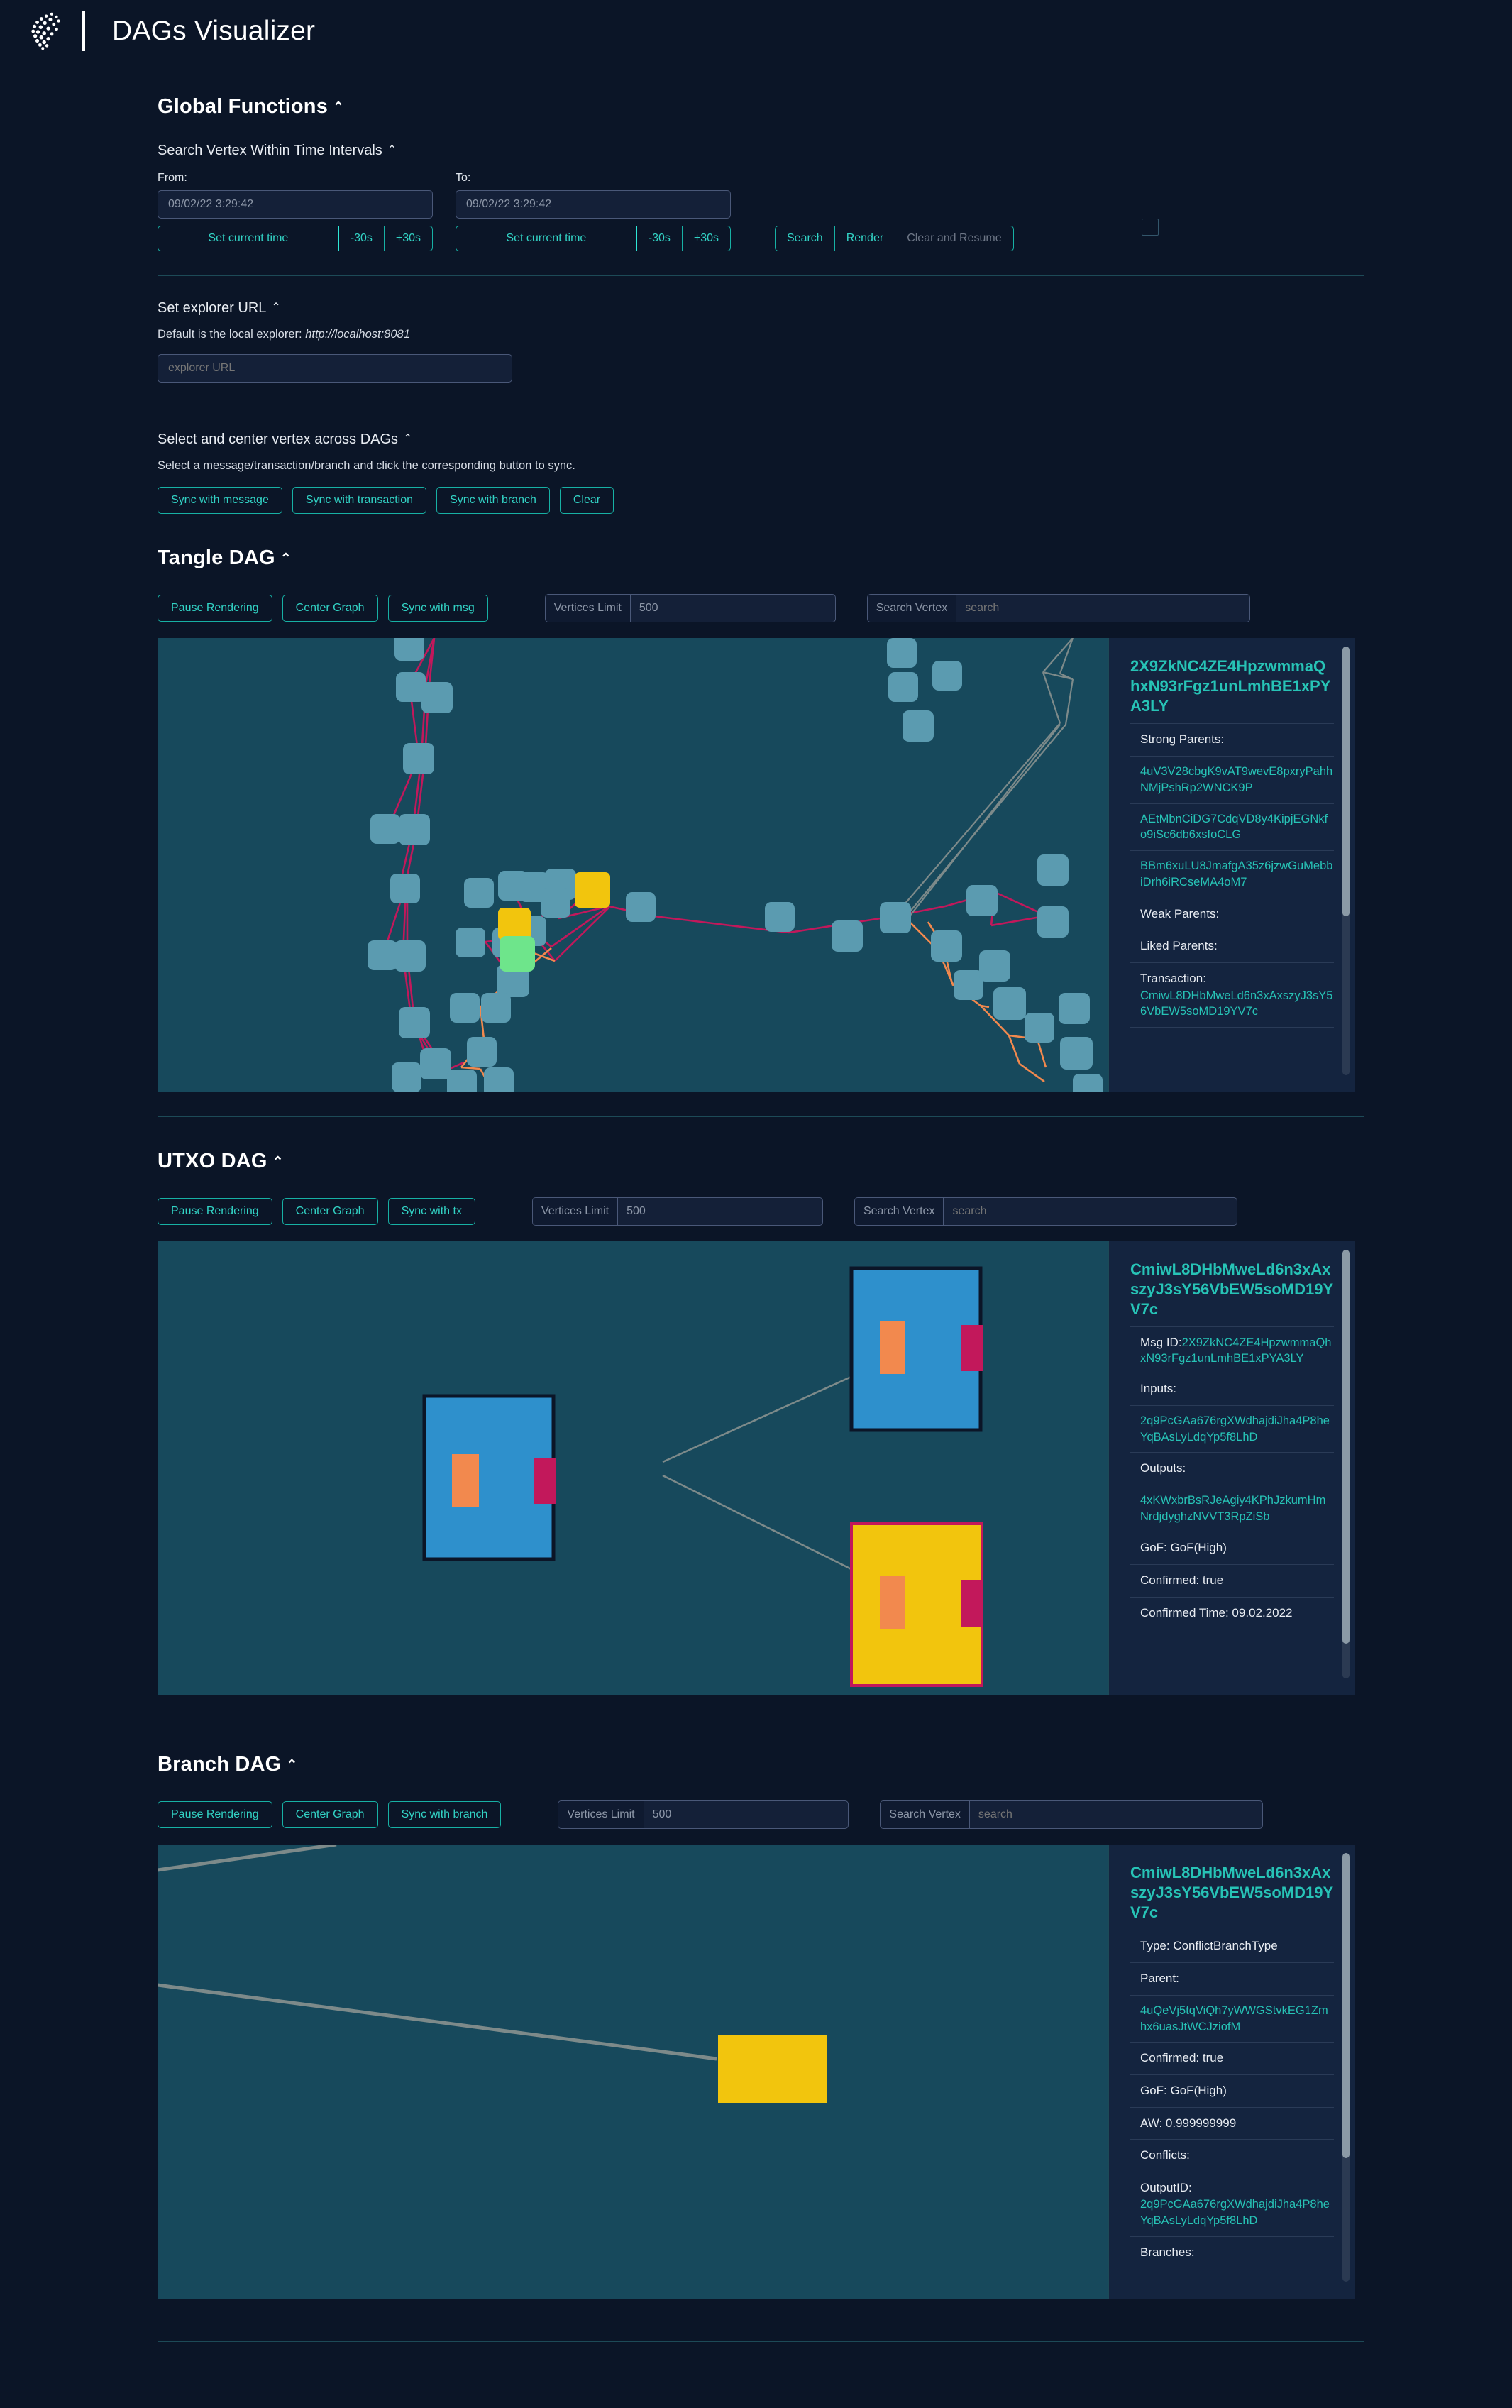 This screenshot has width=1512, height=2408. What do you see at coordinates (408, 238) in the screenshot?
I see `from-plus-30s-button: +30s` at bounding box center [408, 238].